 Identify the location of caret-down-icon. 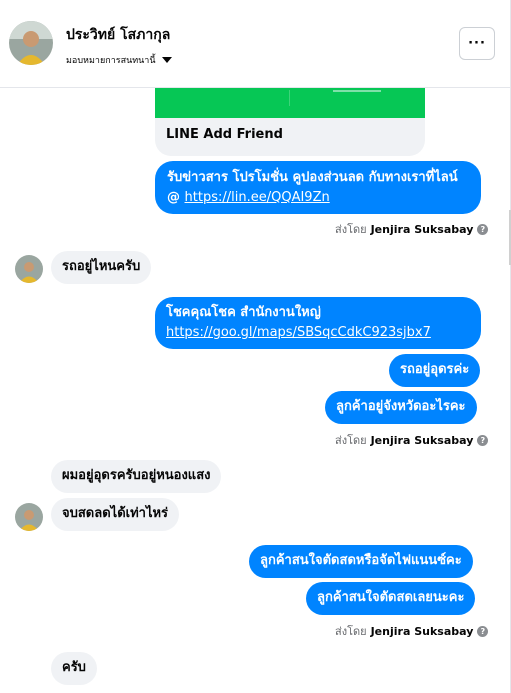
(166, 60).